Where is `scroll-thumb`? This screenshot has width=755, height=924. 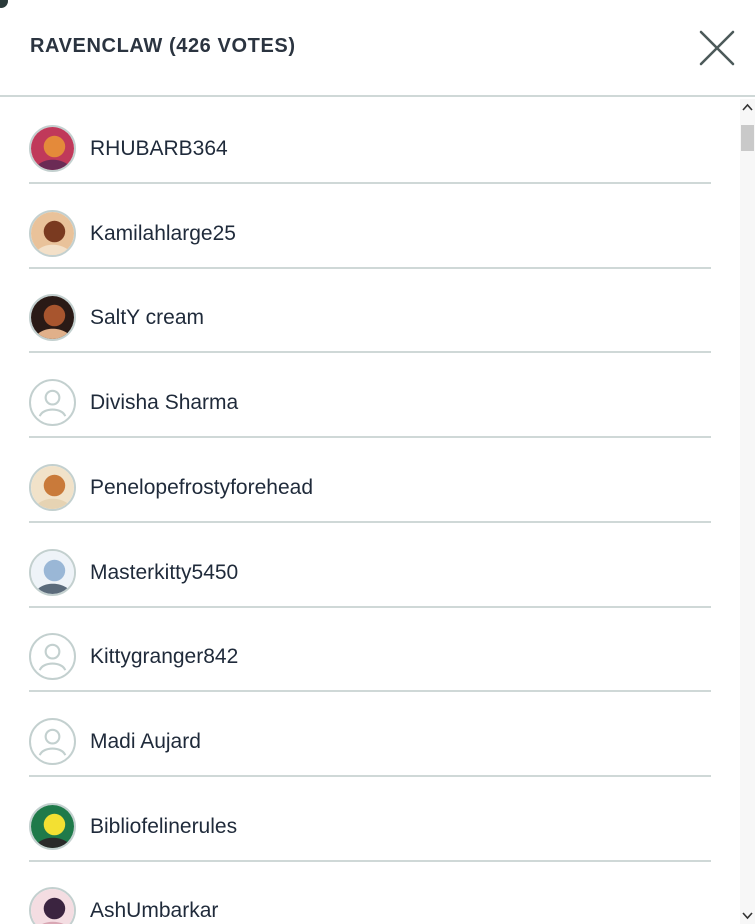
scroll-thumb is located at coordinates (747, 138).